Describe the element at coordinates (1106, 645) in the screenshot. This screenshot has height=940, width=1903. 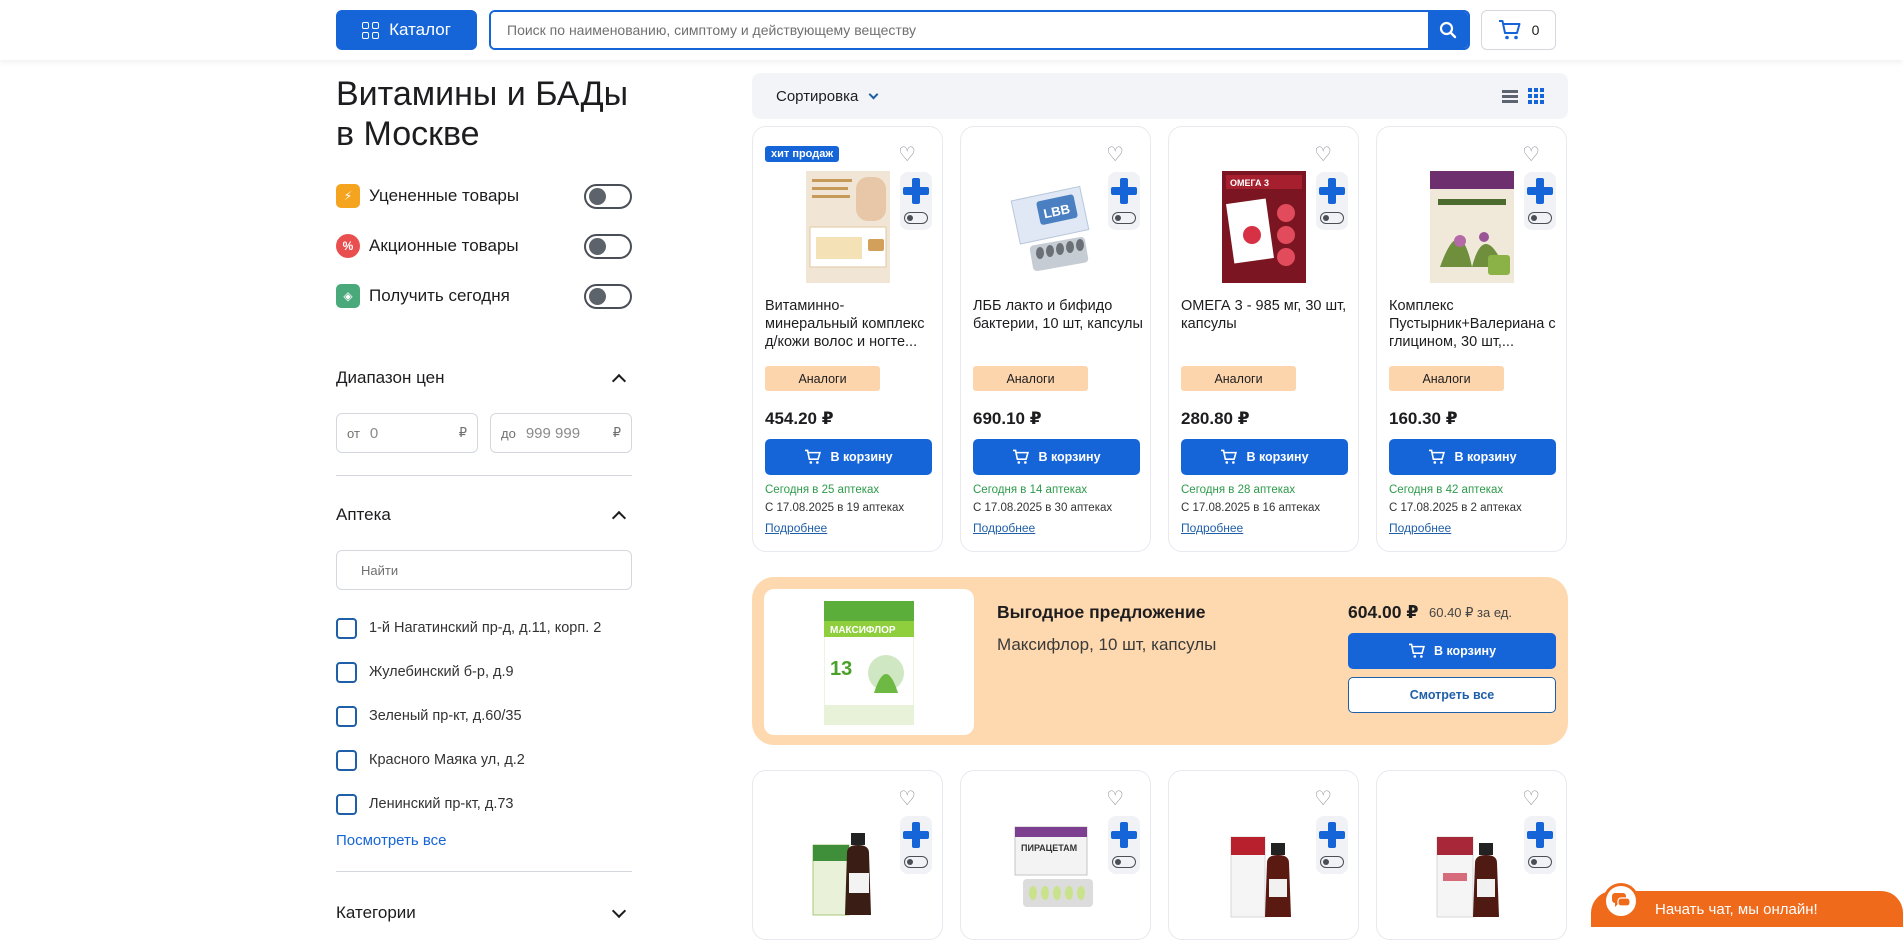
I see `promo-product-name: Максифлор, 10 шт, капсулы` at that location.